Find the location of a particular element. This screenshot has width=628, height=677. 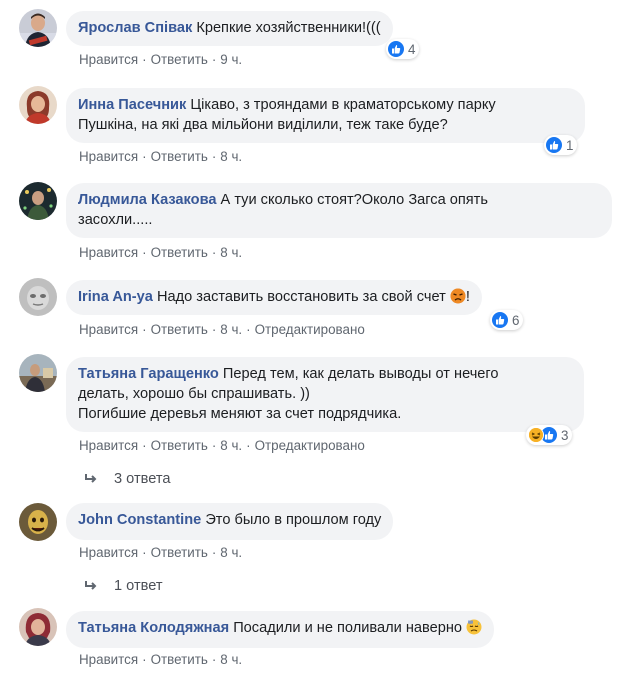

comment-author: Ярослав Співак is located at coordinates (135, 28).